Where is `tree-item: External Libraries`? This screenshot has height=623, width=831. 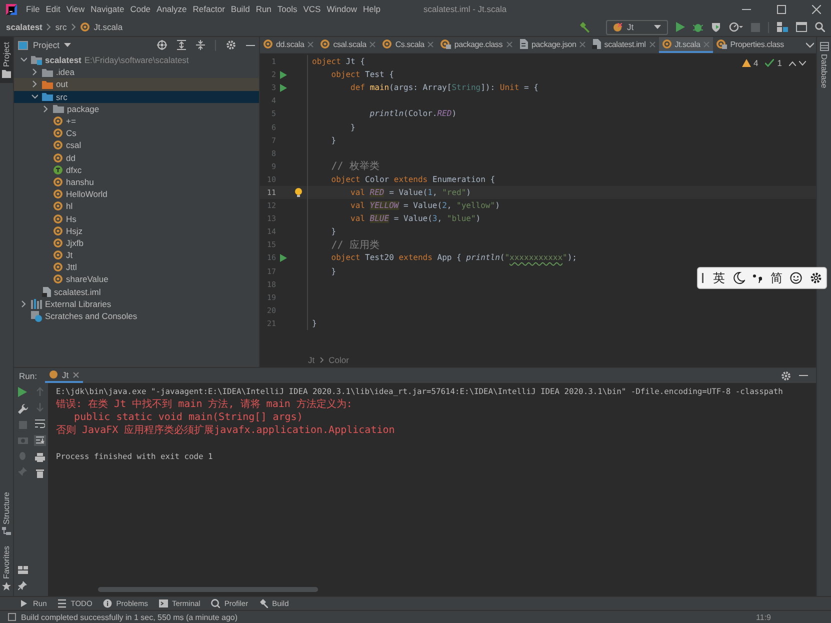 tree-item: External Libraries is located at coordinates (136, 304).